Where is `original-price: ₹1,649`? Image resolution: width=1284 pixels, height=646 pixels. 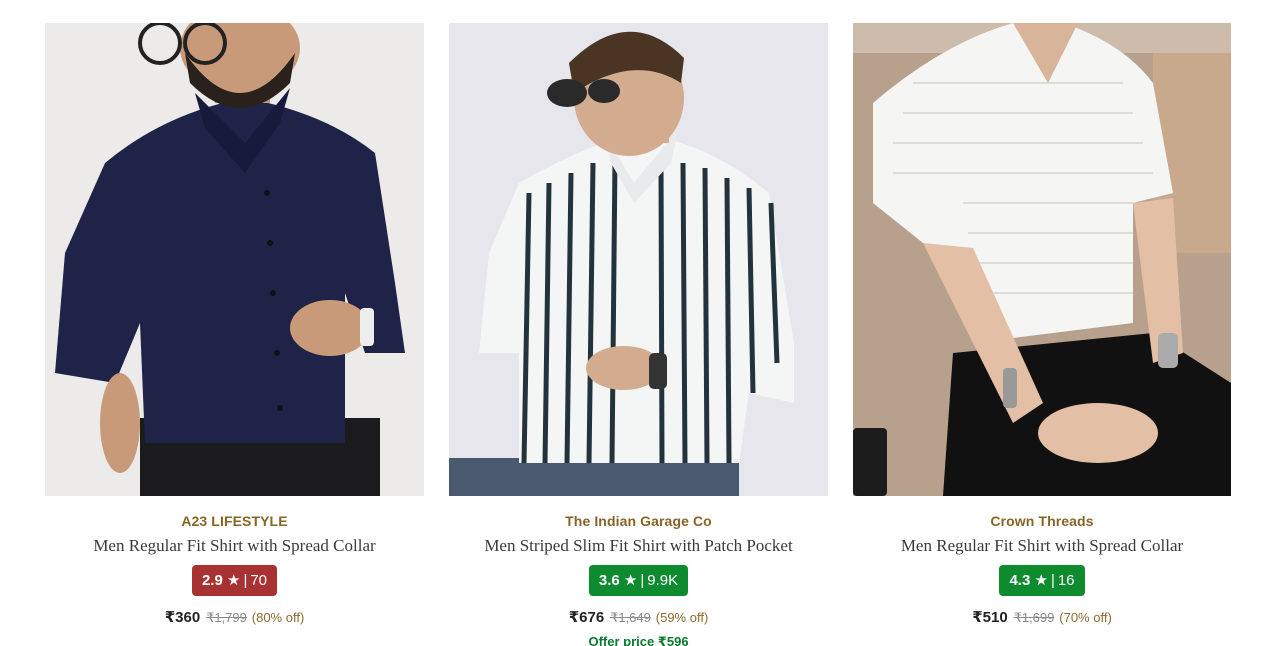 original-price: ₹1,649 is located at coordinates (630, 617).